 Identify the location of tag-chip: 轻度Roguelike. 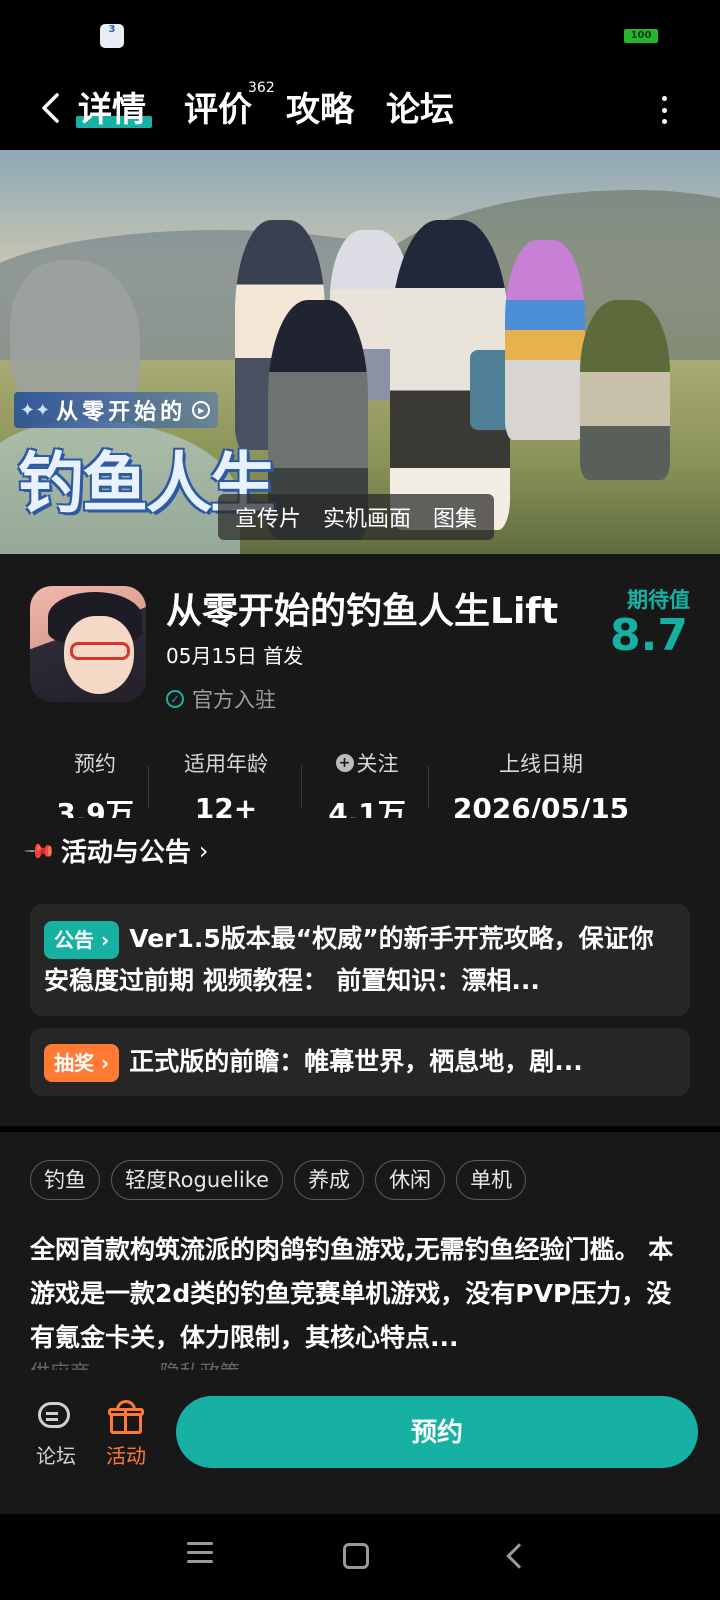
(197, 1180).